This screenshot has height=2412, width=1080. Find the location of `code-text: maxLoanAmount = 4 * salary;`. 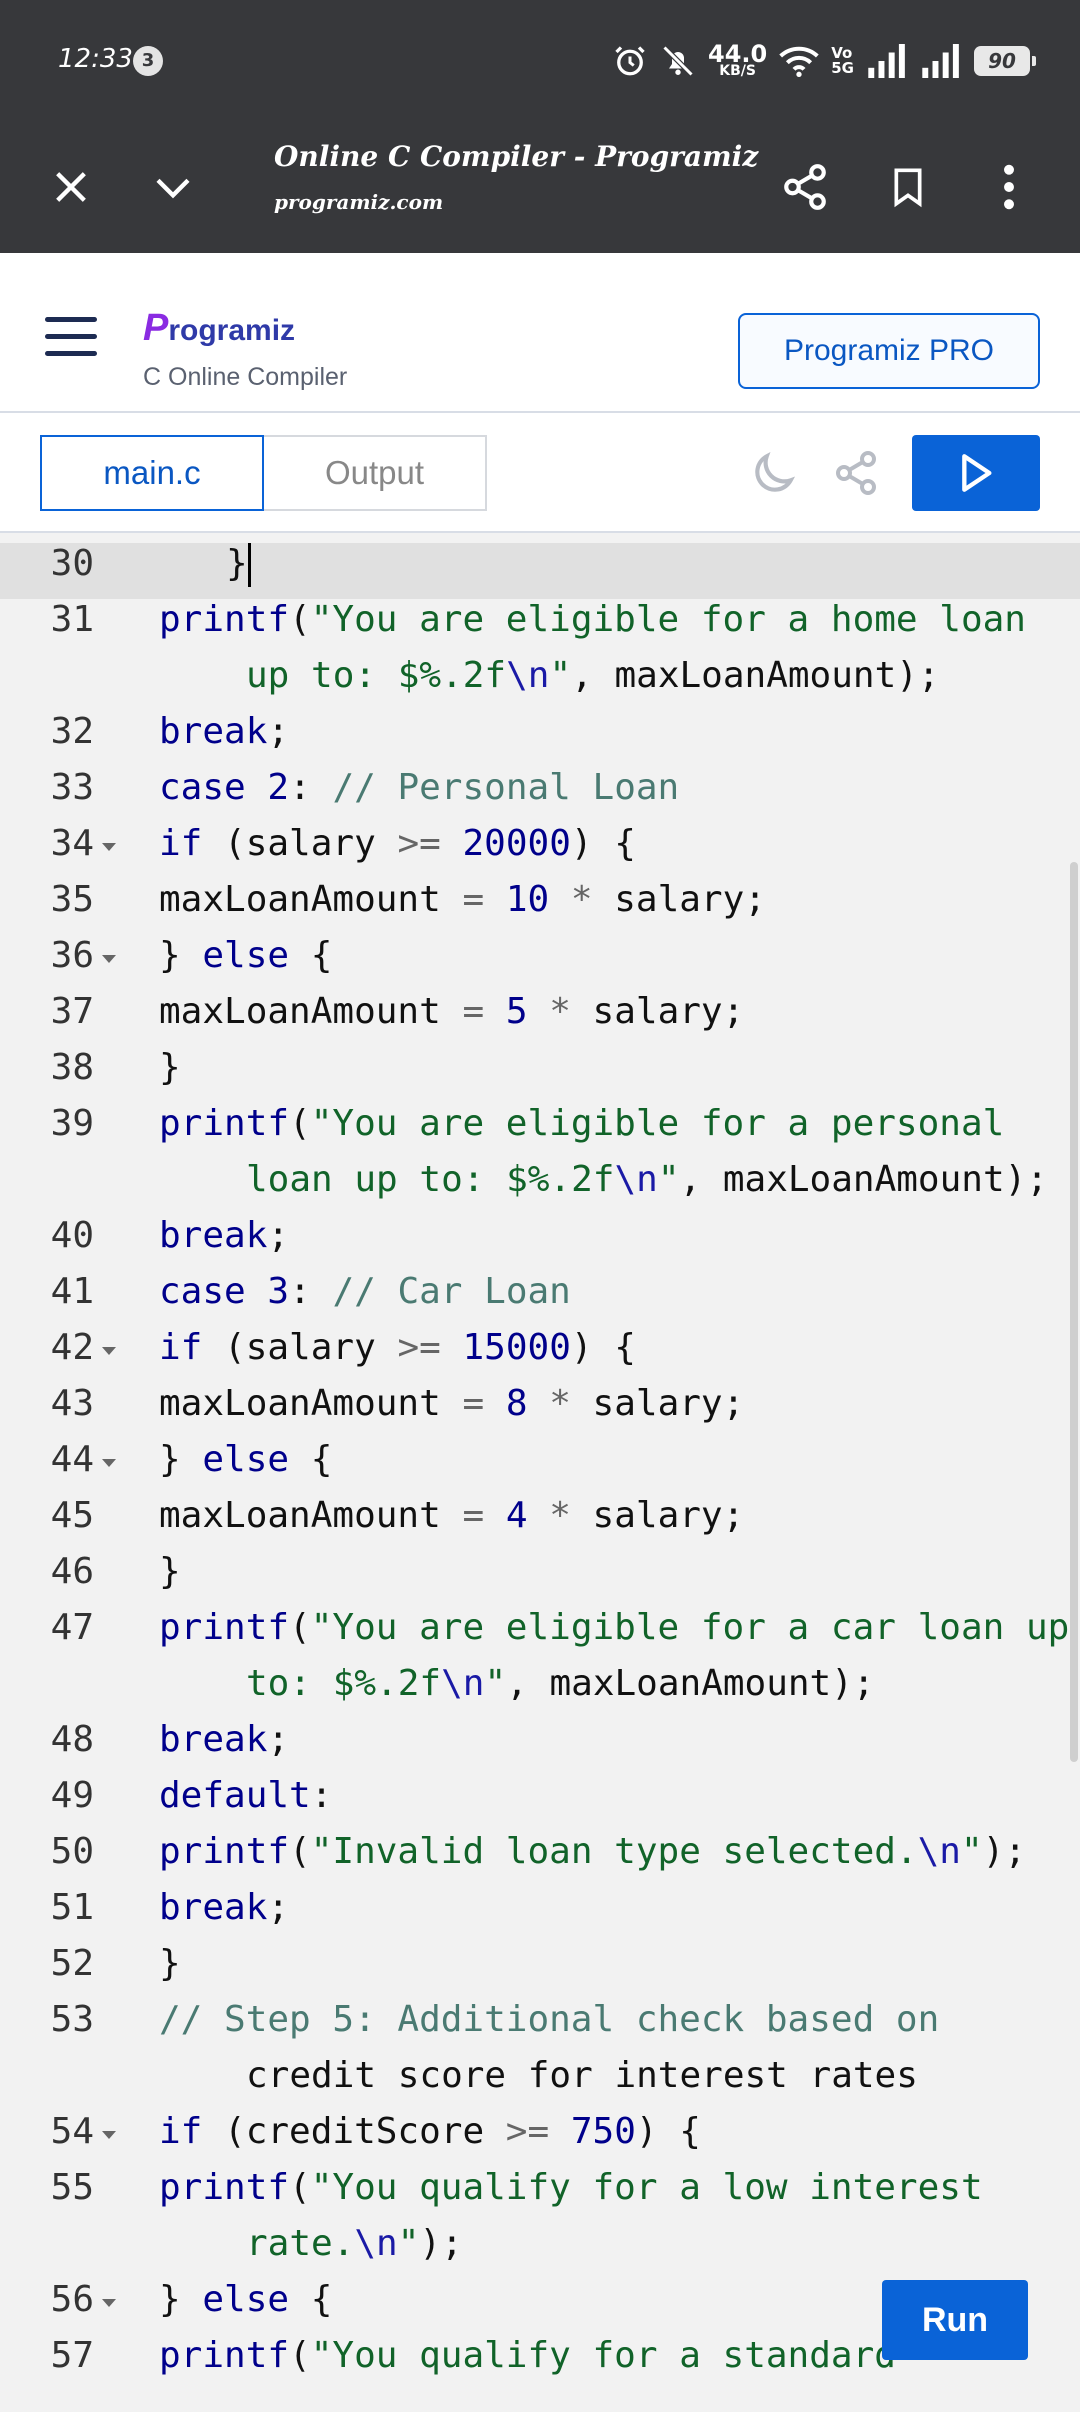

code-text: maxLoanAmount = 4 * salary; is located at coordinates (452, 1515).